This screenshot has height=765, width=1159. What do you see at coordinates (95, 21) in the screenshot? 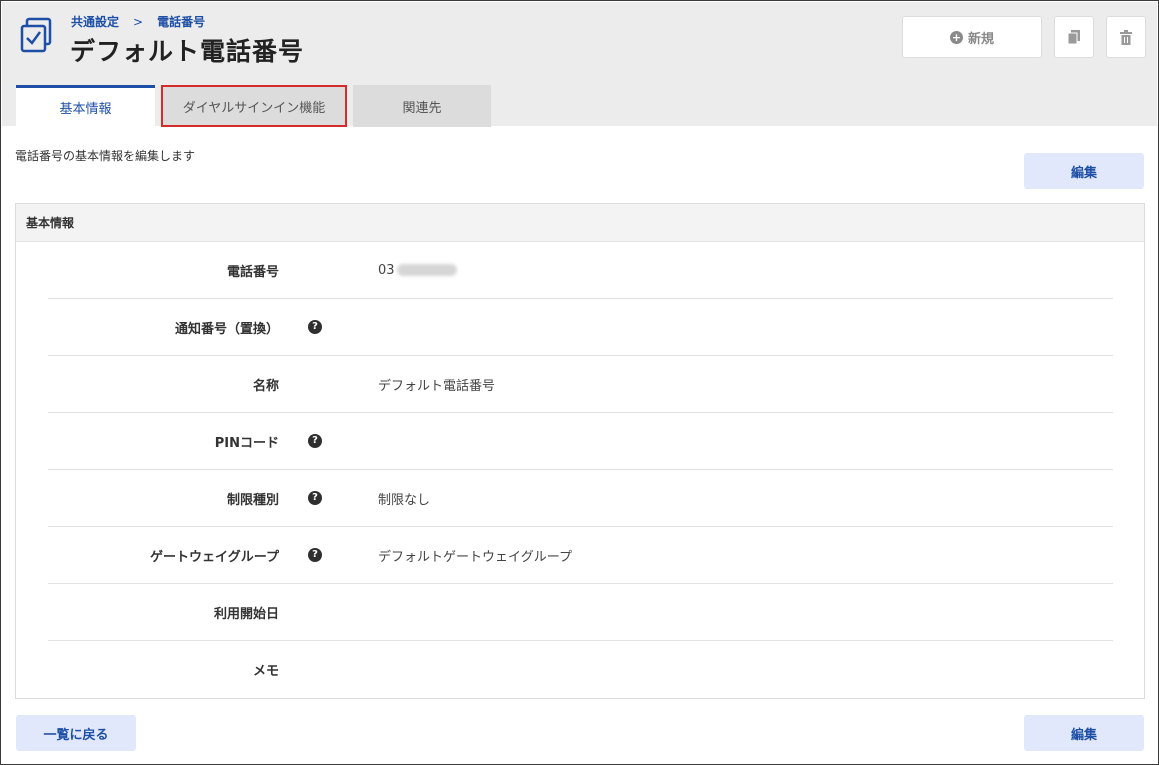
I see `breadcrumb-item-common-settings: 共通設定` at bounding box center [95, 21].